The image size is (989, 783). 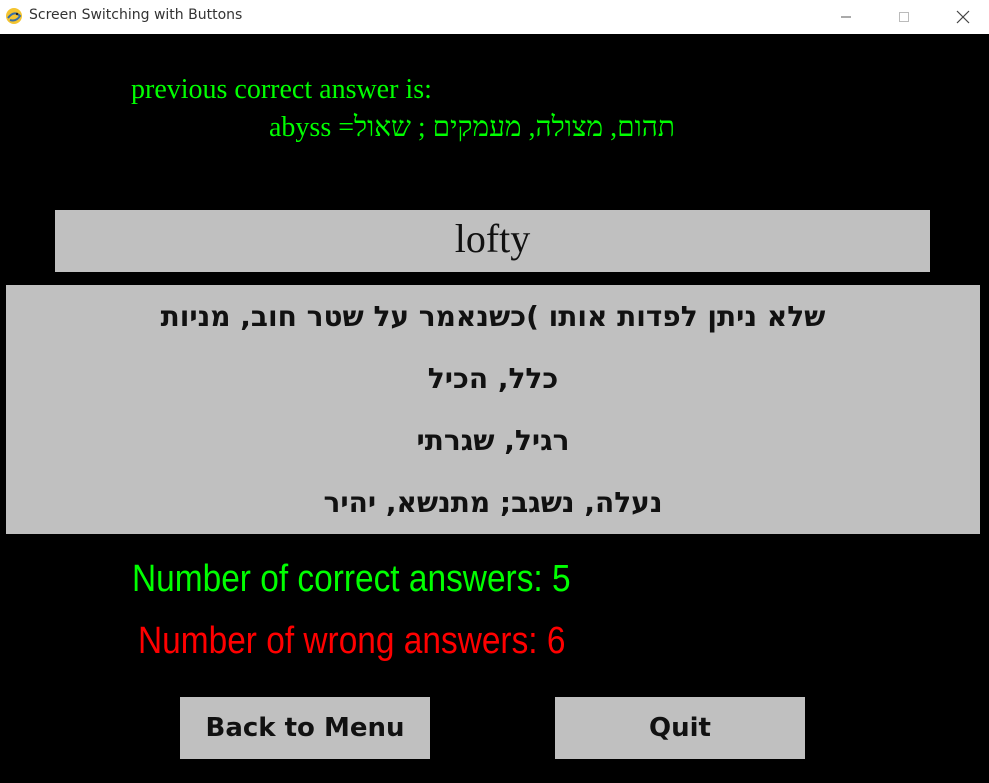 What do you see at coordinates (680, 728) in the screenshot?
I see `quit-button: Quit` at bounding box center [680, 728].